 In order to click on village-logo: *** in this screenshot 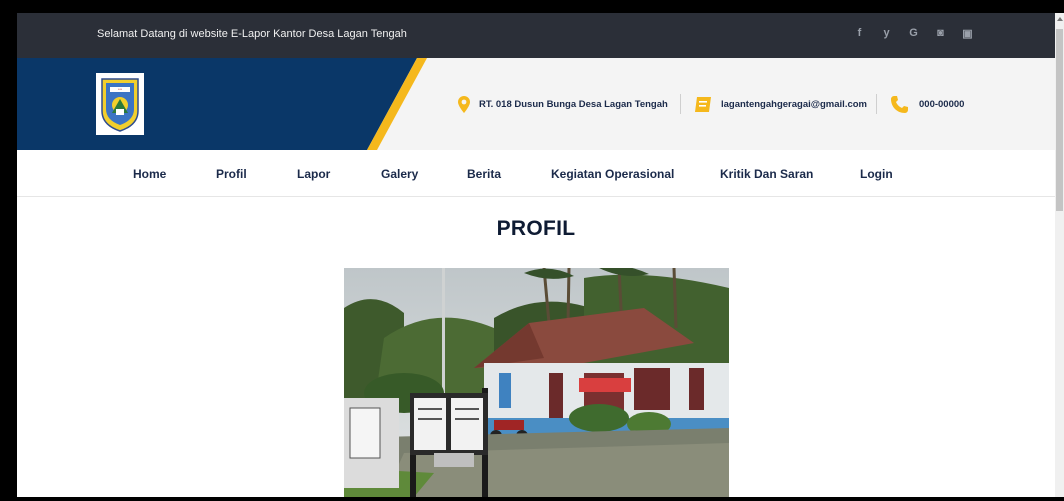, I will do `click(120, 104)`.